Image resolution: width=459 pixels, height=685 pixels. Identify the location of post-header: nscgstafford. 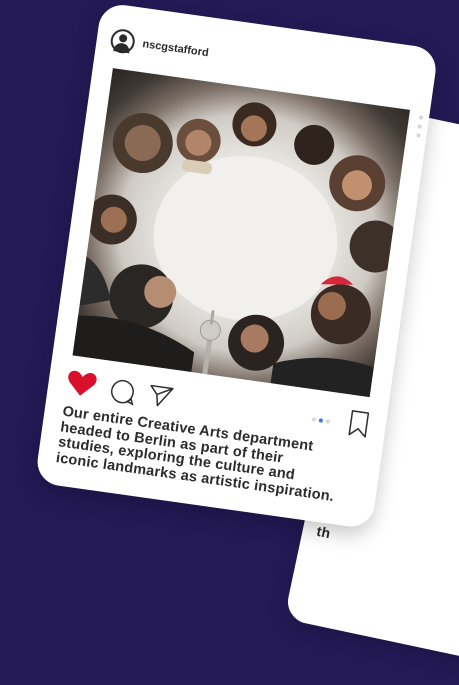
(159, 46).